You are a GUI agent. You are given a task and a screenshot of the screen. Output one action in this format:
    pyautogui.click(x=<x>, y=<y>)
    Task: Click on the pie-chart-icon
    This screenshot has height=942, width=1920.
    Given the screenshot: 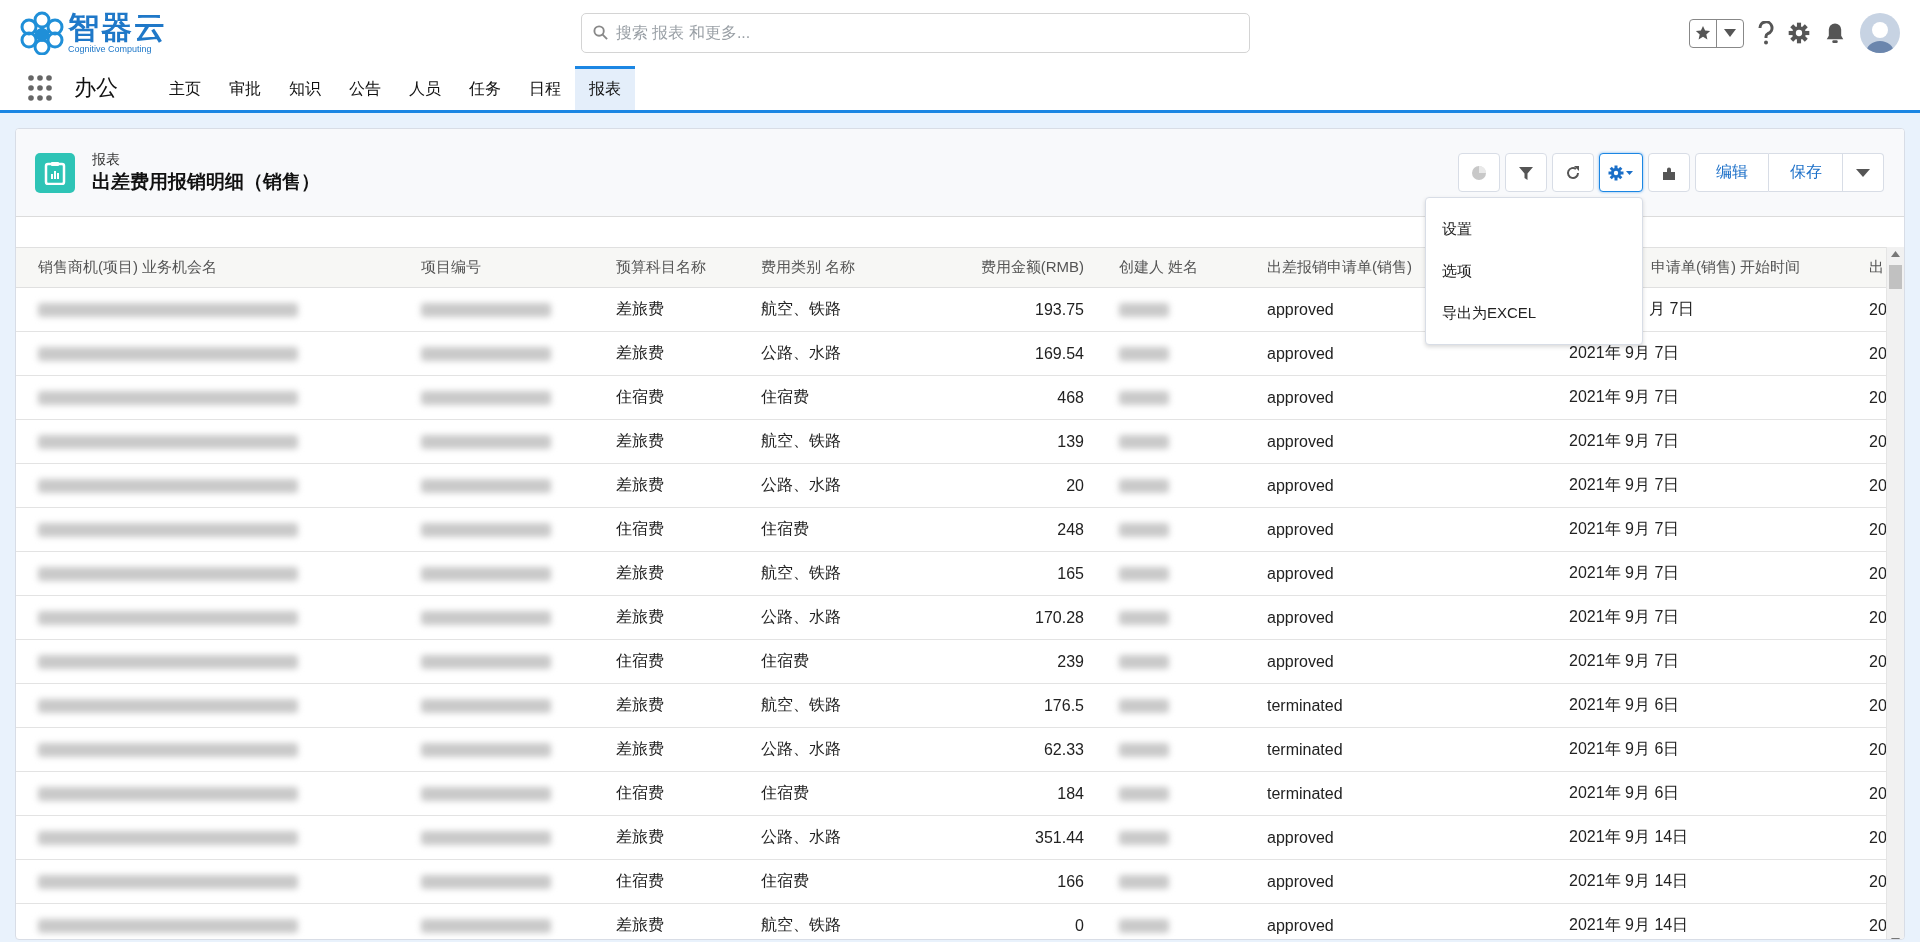 What is the action you would take?
    pyautogui.click(x=1479, y=172)
    